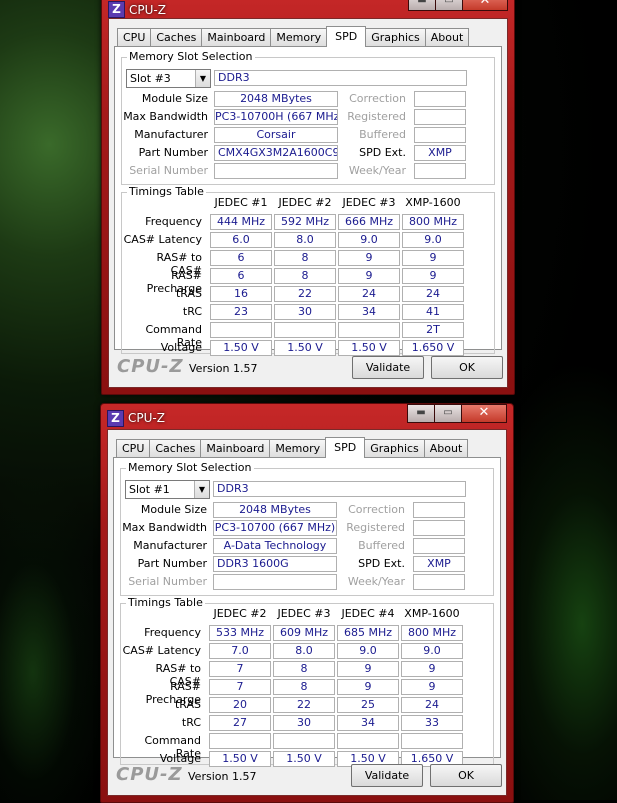 Image resolution: width=617 pixels, height=803 pixels. I want to click on footer-bar: CPU-Z Version 1.57 Validate OK, so click(308, 368).